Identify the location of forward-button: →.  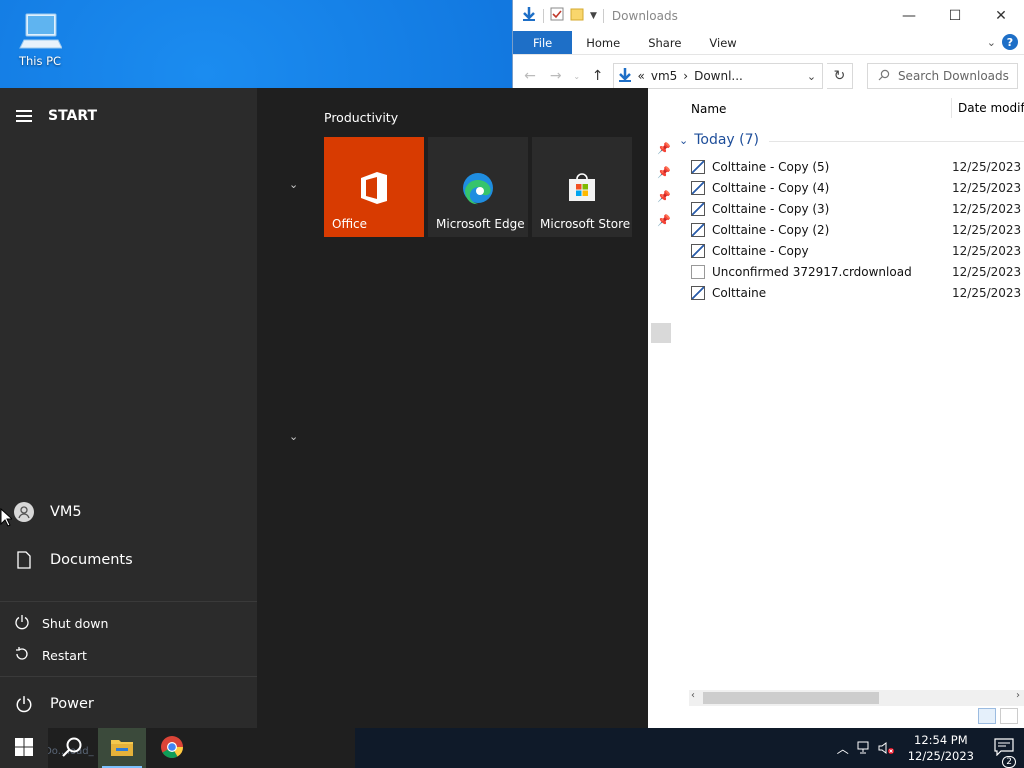
(556, 76).